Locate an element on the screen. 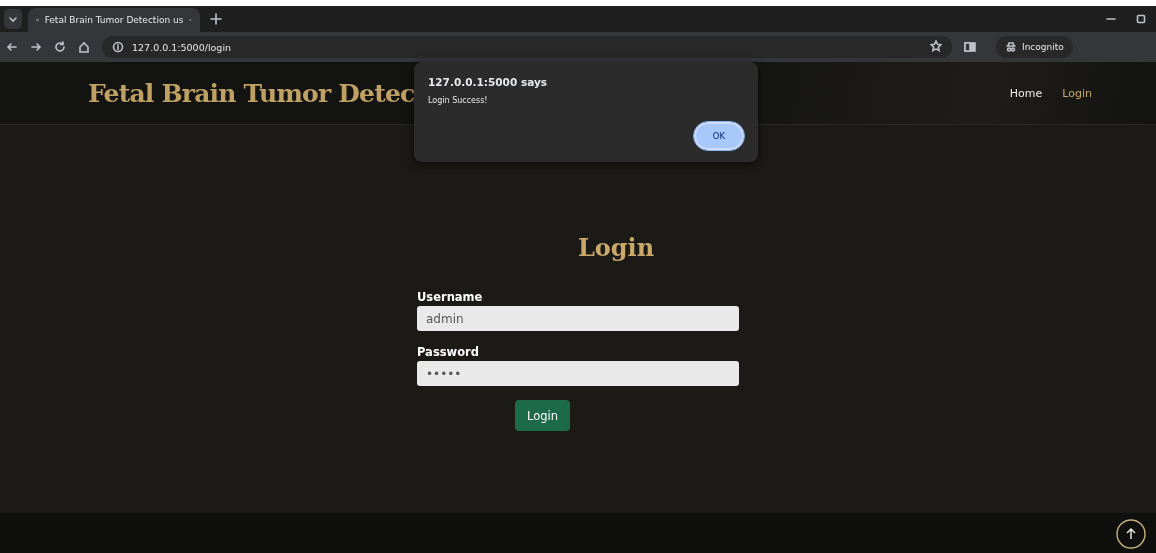  input-field: ••••• is located at coordinates (578, 373).